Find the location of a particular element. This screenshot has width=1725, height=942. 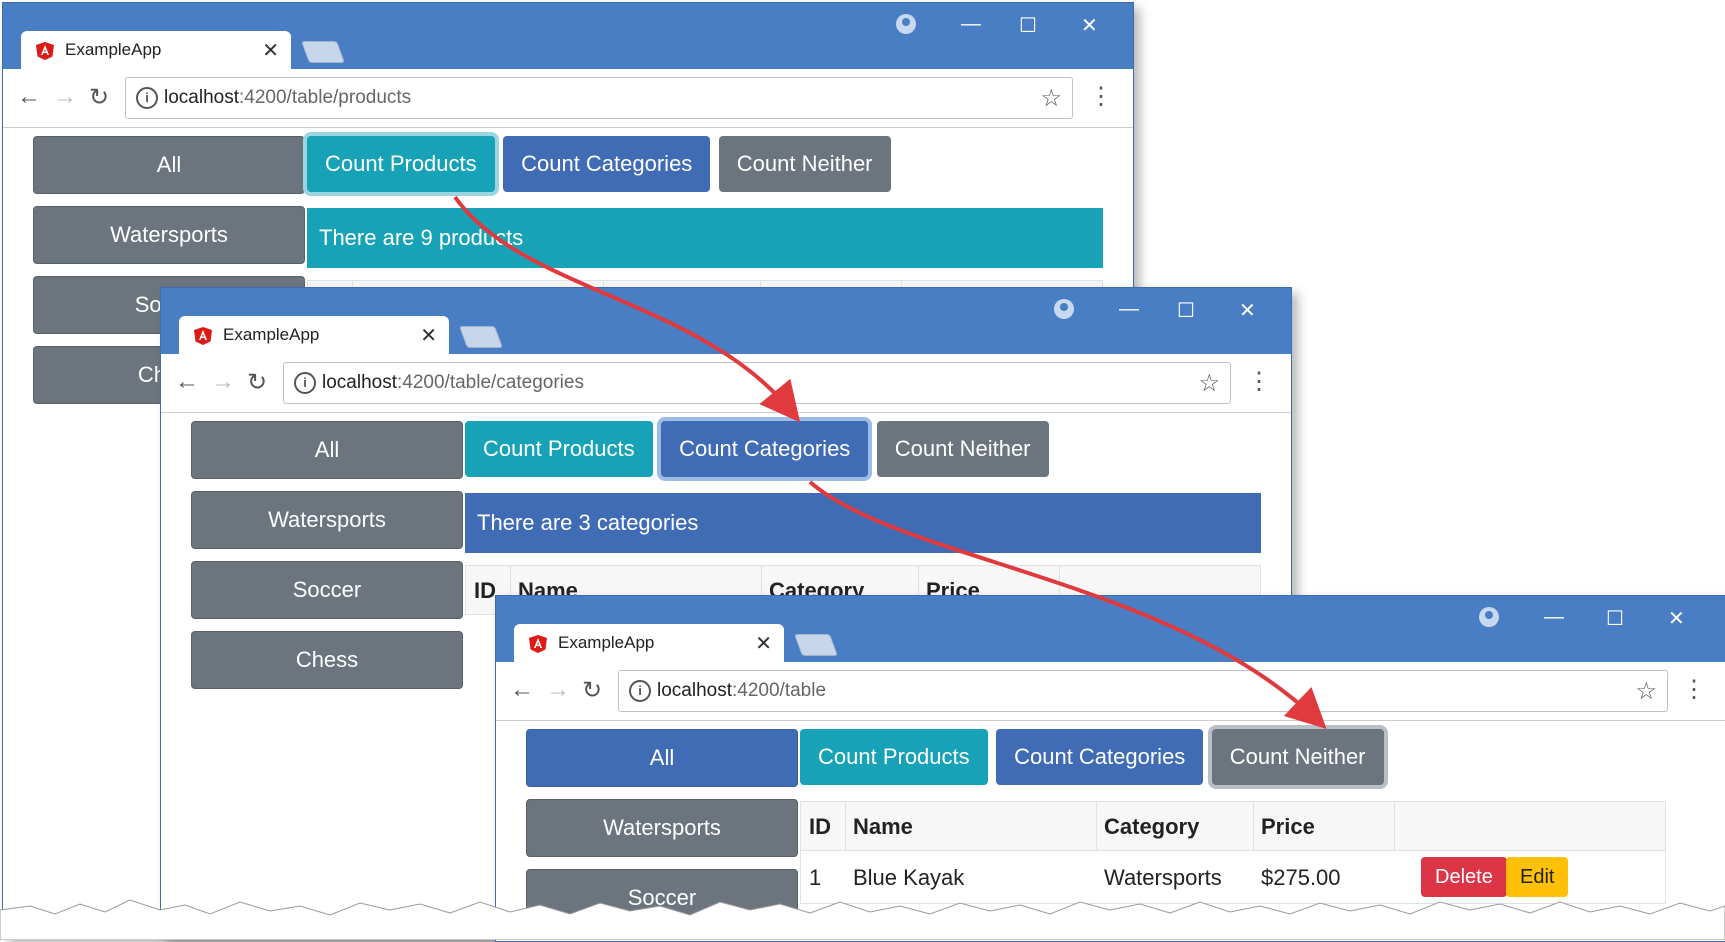

header-price: Price is located at coordinates (1288, 826).